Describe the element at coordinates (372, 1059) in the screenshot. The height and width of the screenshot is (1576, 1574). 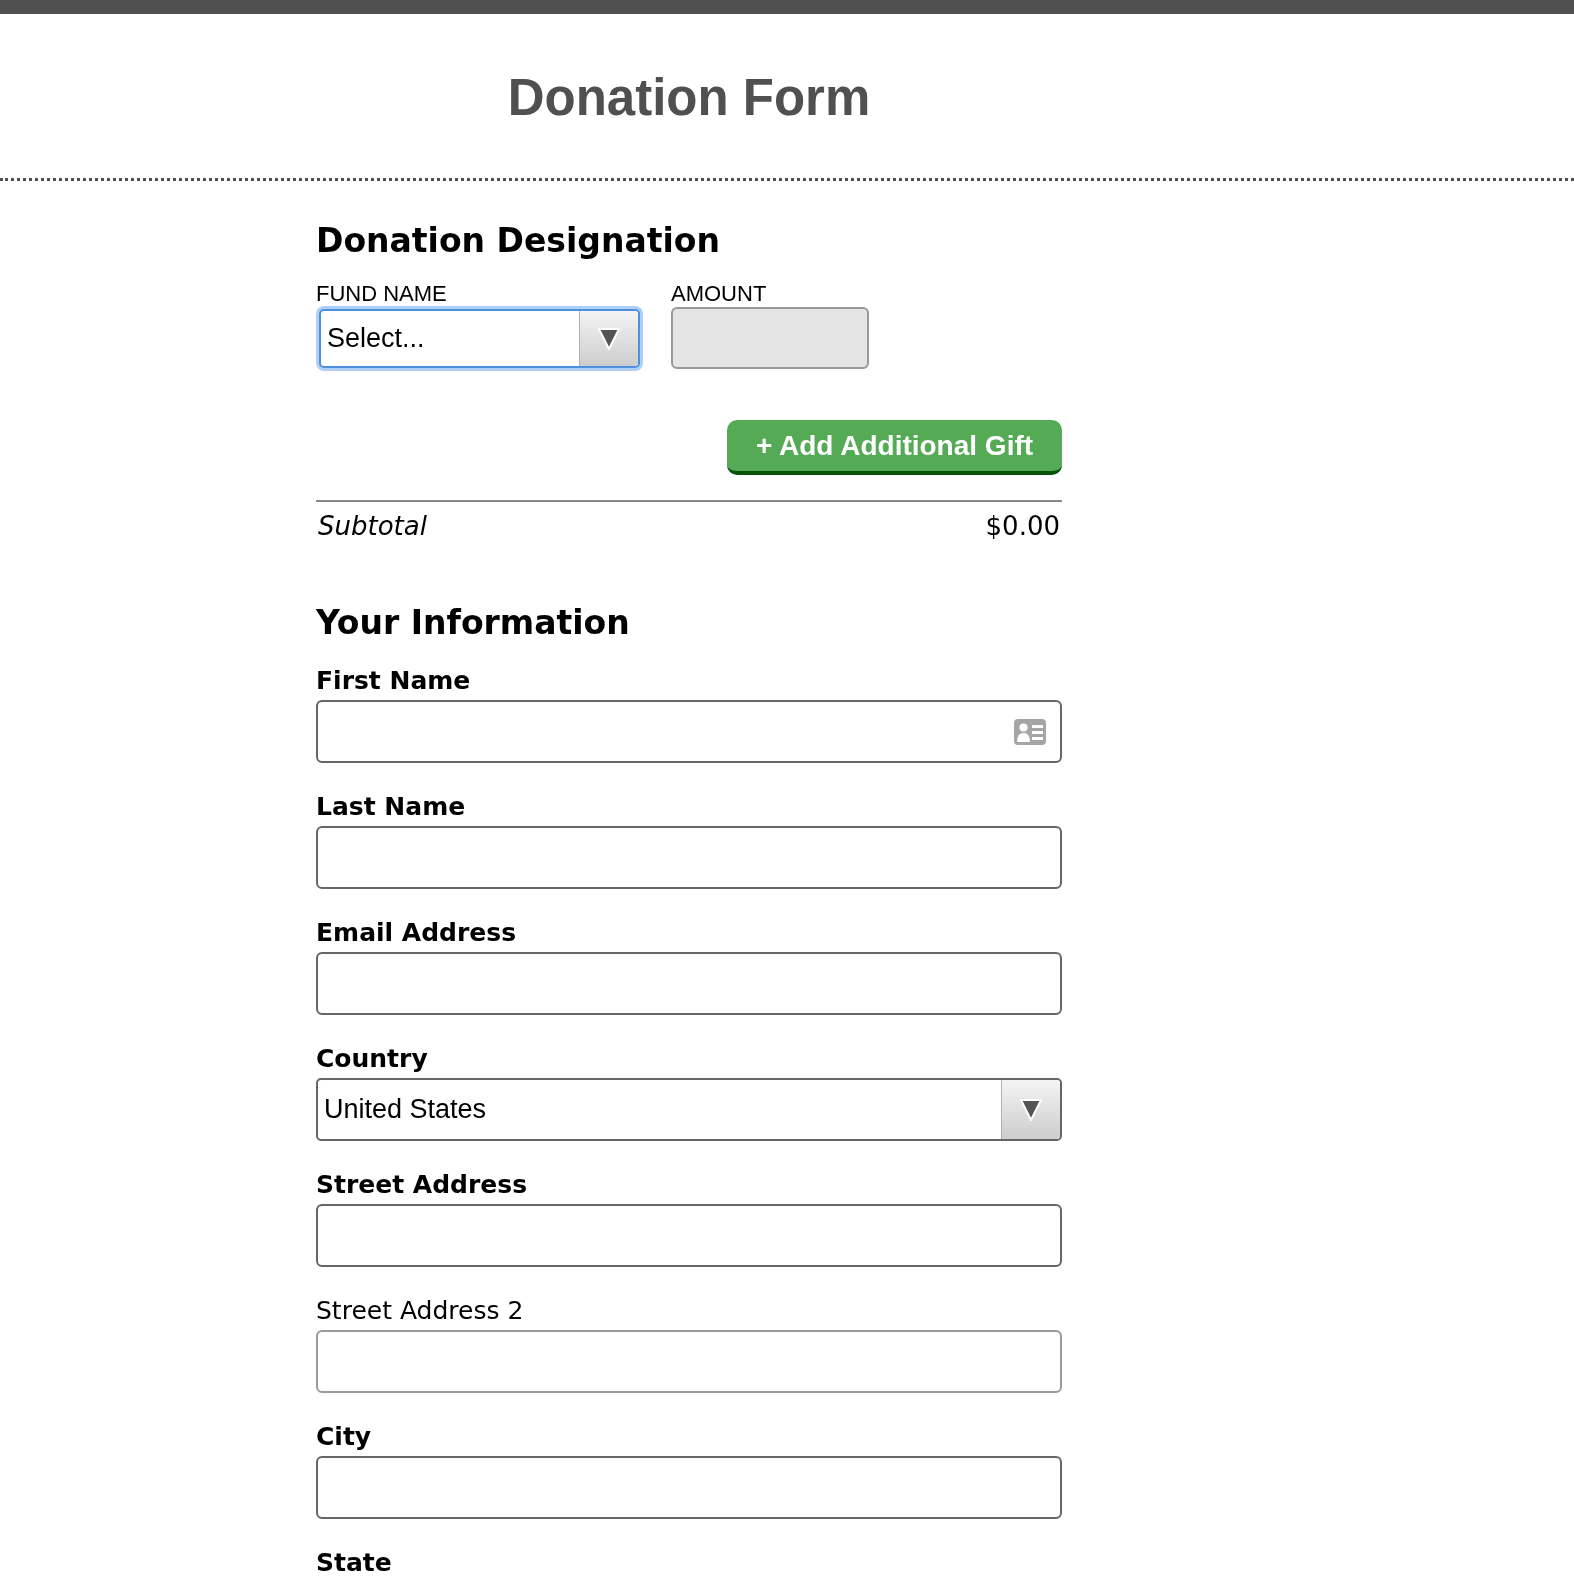
I see `field-label: Country` at that location.